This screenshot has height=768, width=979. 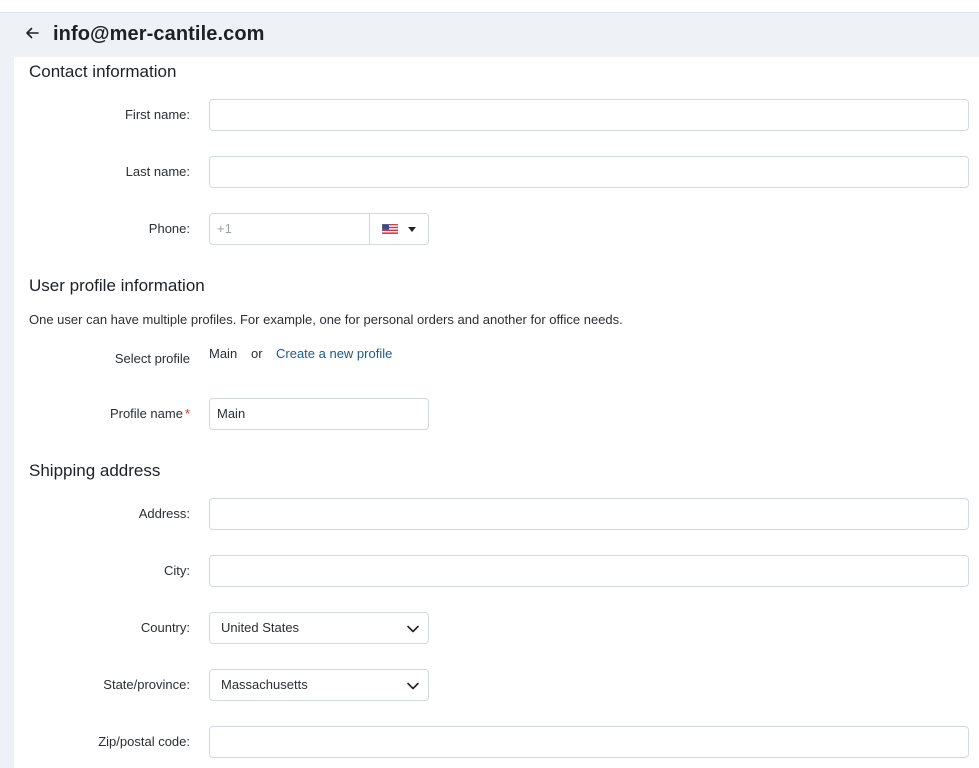 What do you see at coordinates (489, 35) in the screenshot?
I see `page-header: info@mer-cantile.com` at bounding box center [489, 35].